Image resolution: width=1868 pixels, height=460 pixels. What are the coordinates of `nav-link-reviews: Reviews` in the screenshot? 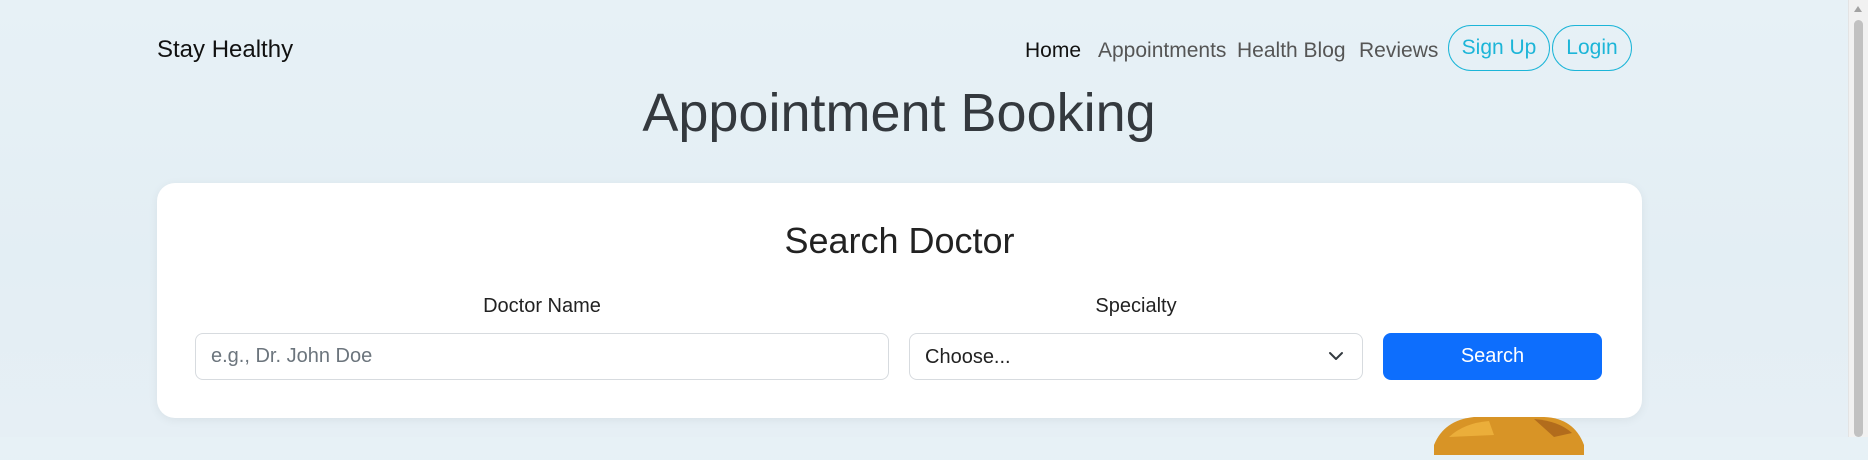 It's located at (1398, 51).